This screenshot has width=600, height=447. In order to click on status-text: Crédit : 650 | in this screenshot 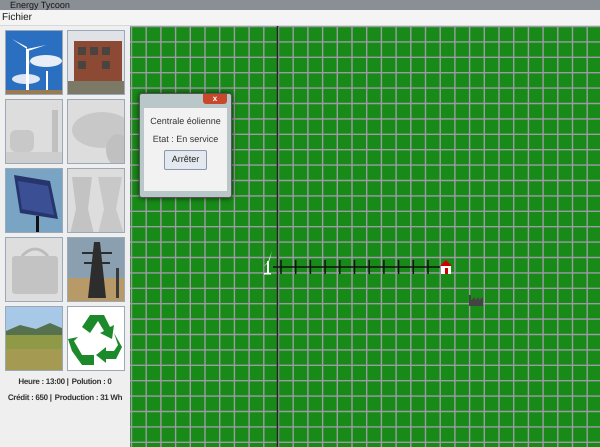, I will do `click(30, 398)`.